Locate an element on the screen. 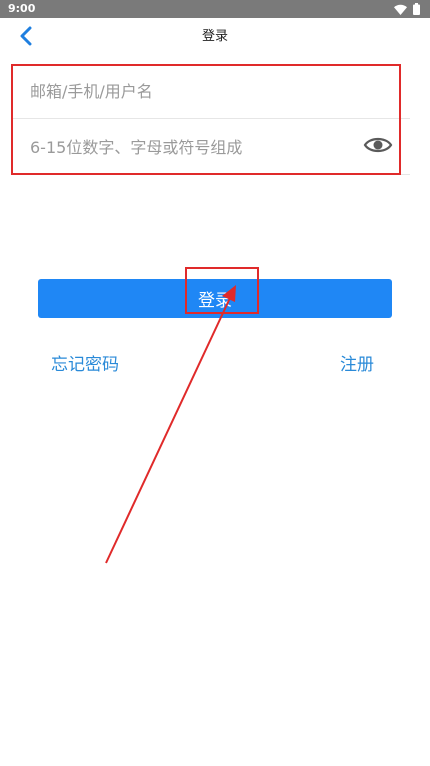 This screenshot has width=430, height=766. login-button-label: 登录 is located at coordinates (215, 301).